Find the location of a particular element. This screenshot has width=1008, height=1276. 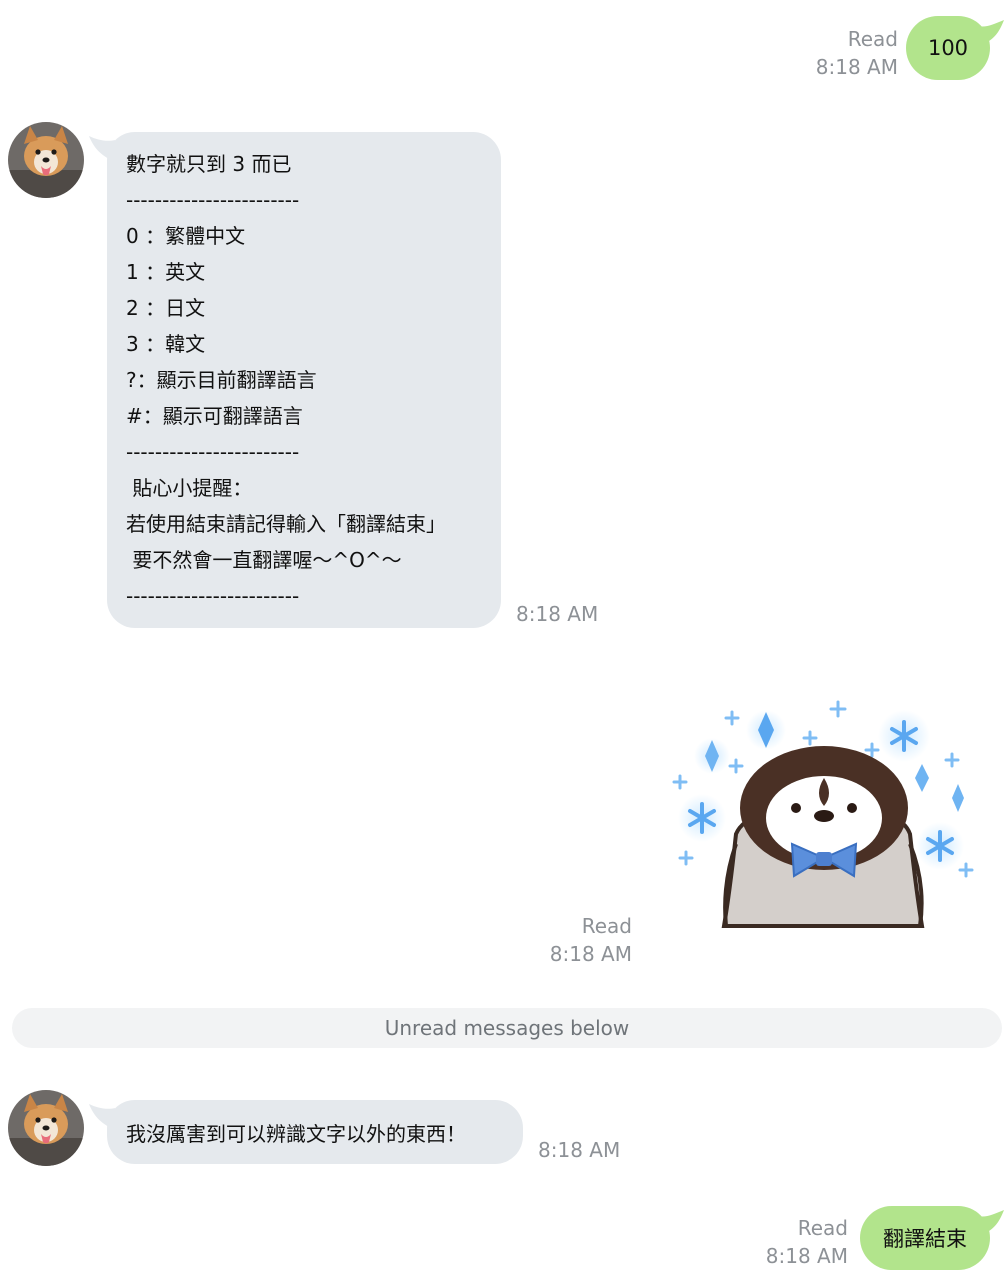

menu-line: #：顯示可翻譯語言 is located at coordinates (214, 416).